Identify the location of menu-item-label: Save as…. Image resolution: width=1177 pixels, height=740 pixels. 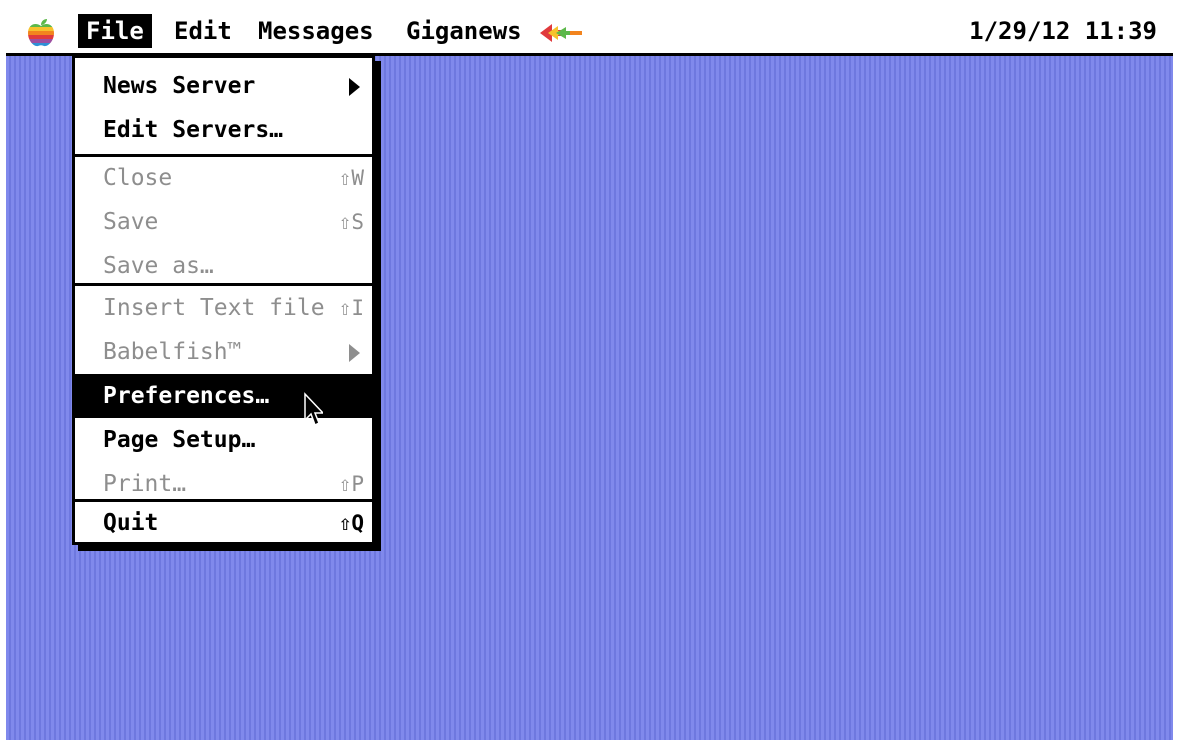
(158, 266).